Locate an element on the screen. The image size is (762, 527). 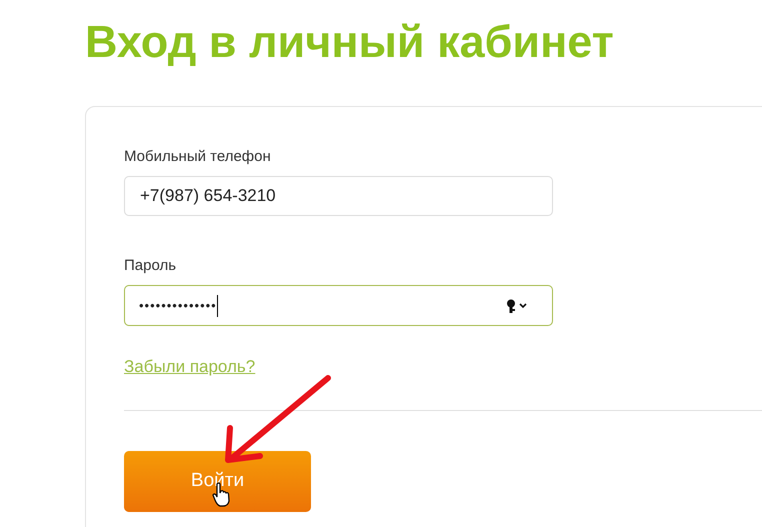
field-label: Мобильный телефон is located at coordinates (197, 157).